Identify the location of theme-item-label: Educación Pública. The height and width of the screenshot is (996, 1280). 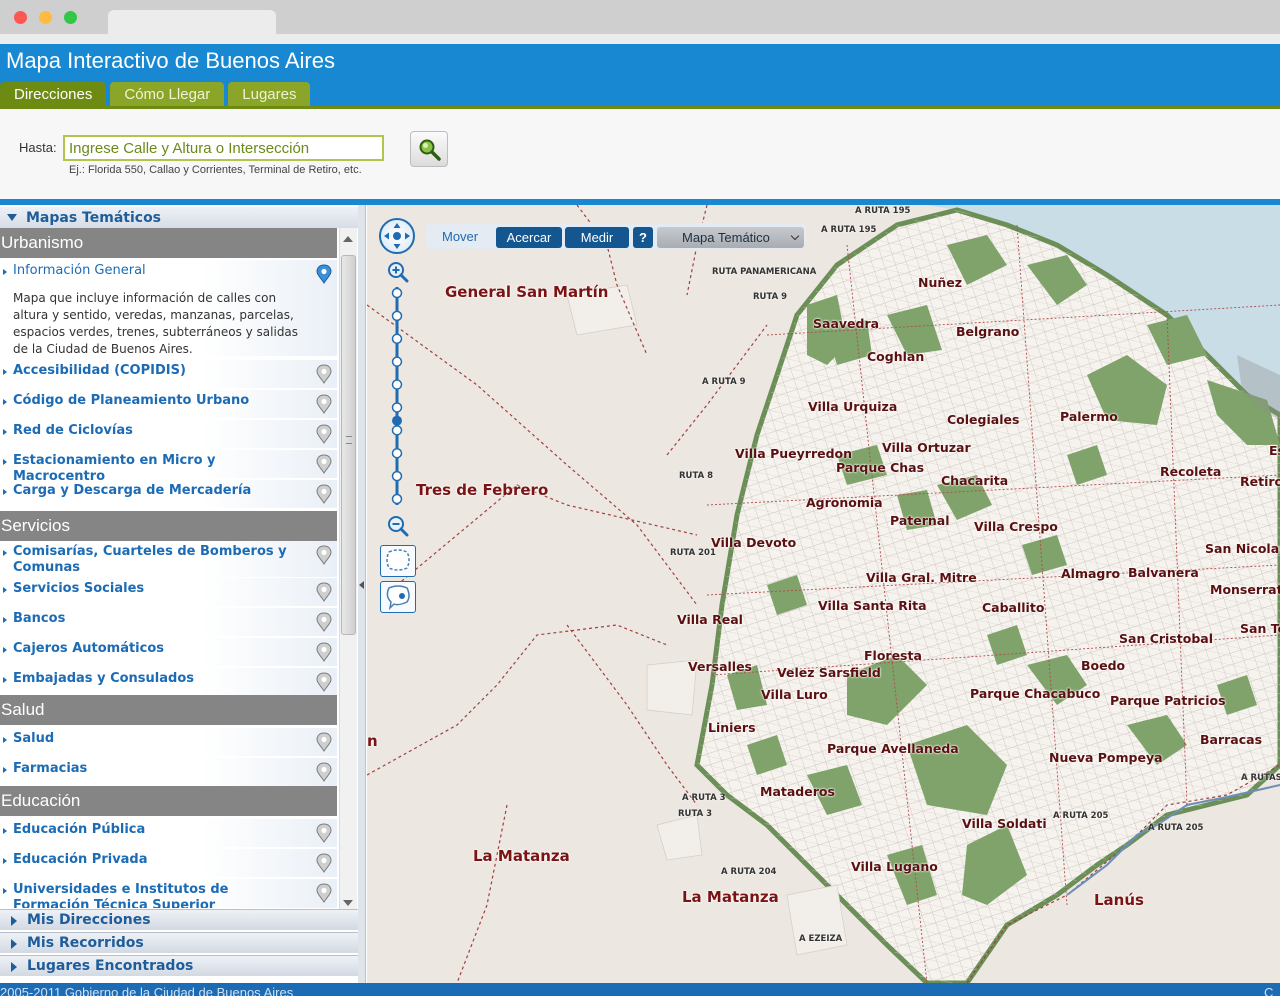
(155, 830).